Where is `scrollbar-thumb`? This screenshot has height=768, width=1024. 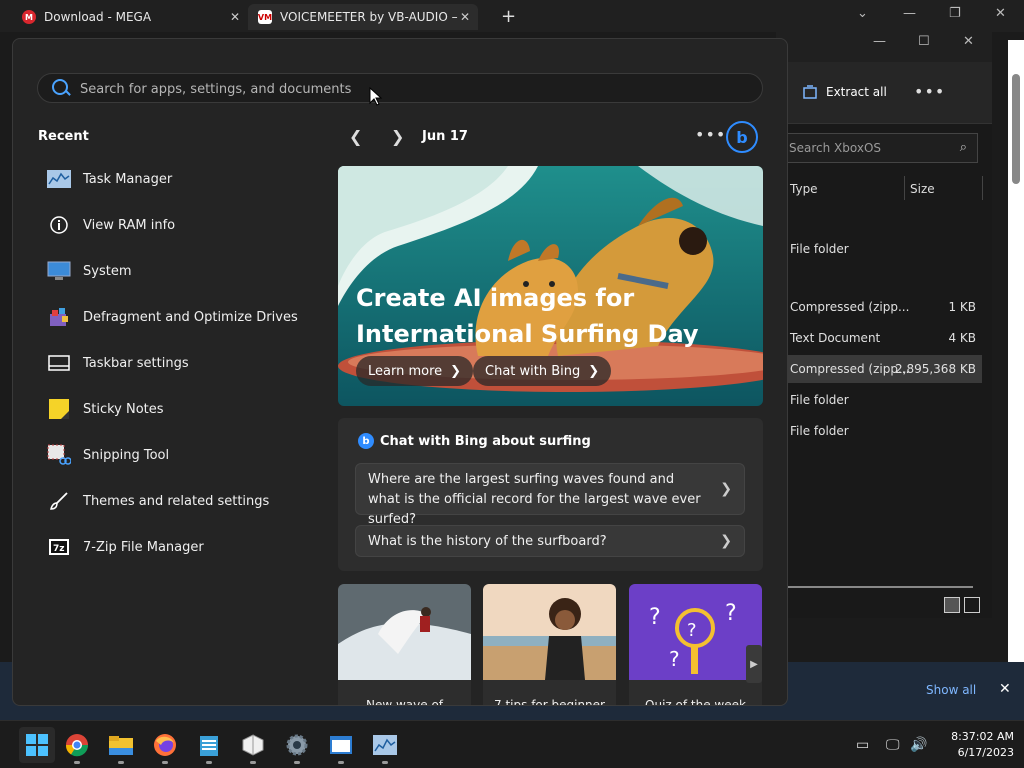 scrollbar-thumb is located at coordinates (1016, 129).